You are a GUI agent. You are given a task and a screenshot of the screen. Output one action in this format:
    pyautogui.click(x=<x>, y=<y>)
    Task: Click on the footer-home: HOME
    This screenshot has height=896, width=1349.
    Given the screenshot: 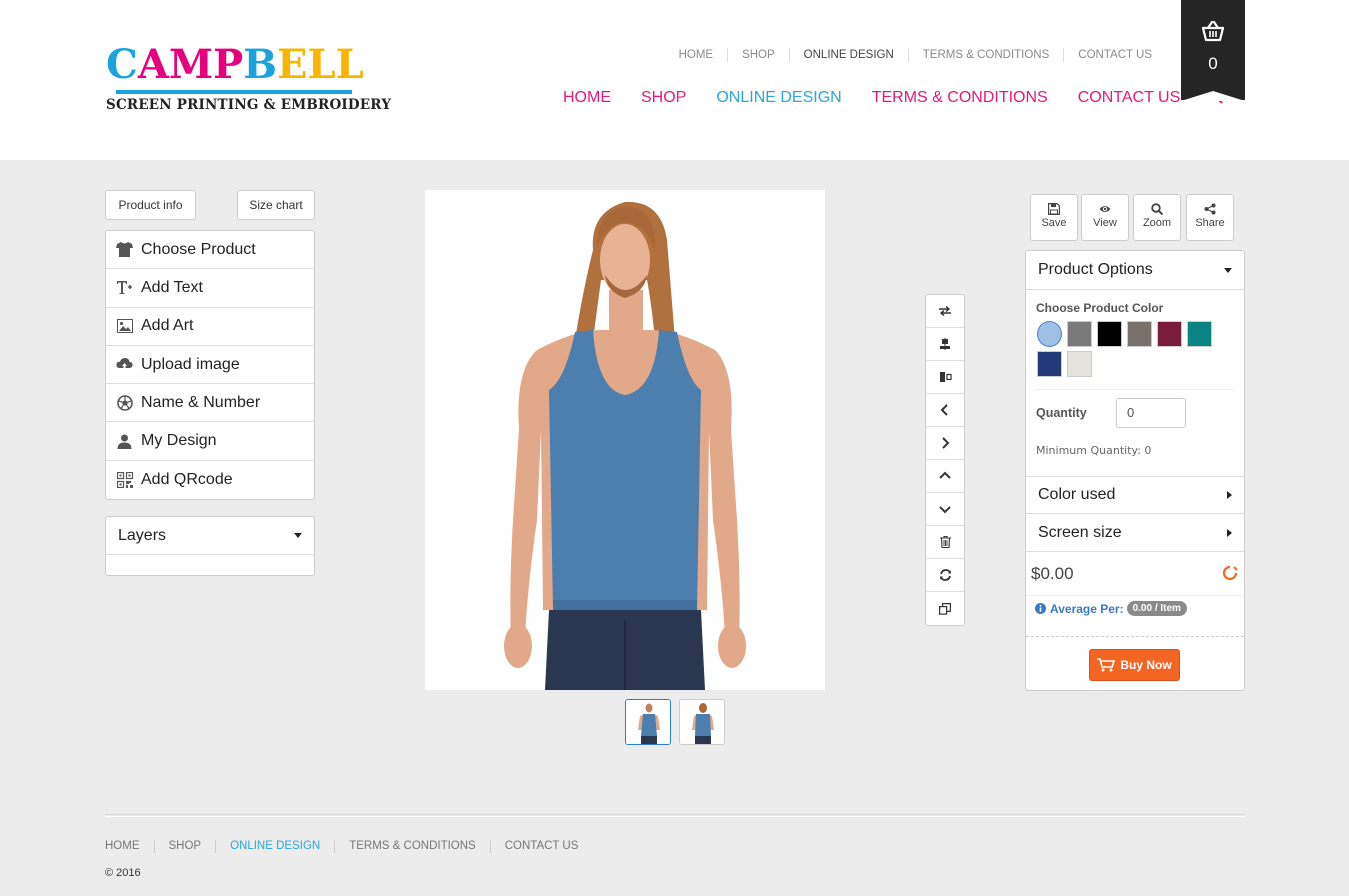 What is the action you would take?
    pyautogui.click(x=130, y=846)
    